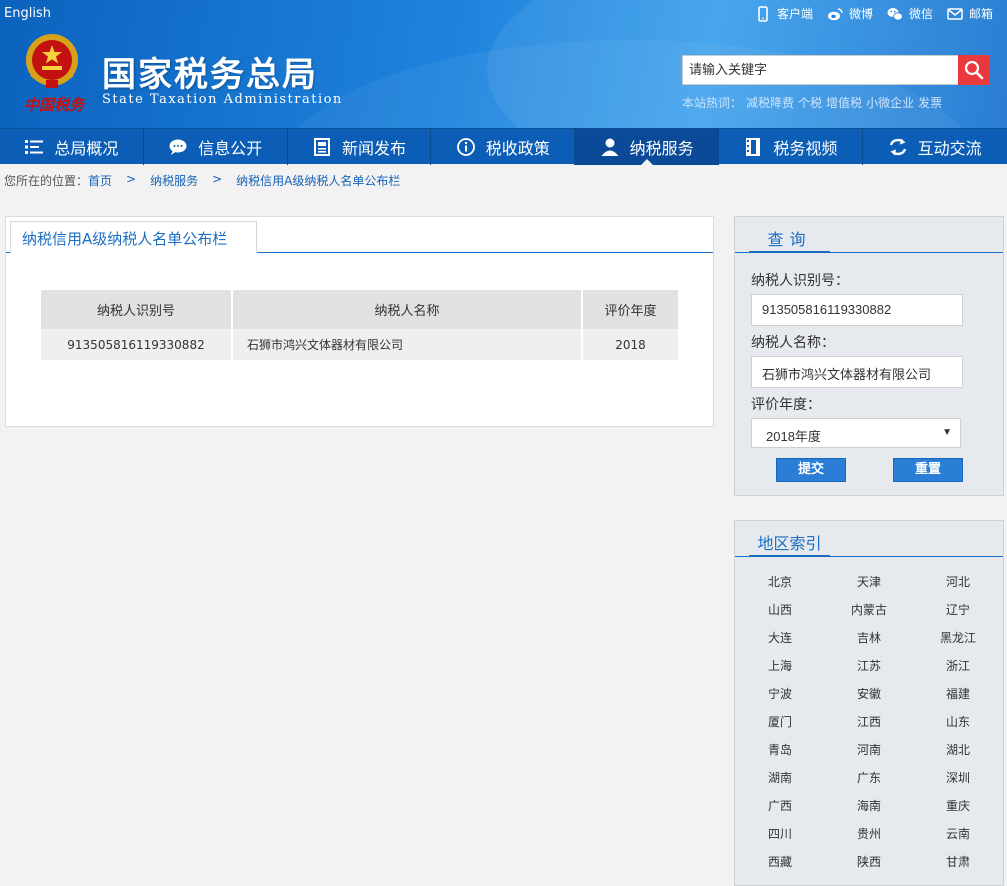  What do you see at coordinates (856, 433) in the screenshot?
I see `year-select: 2018年度 ▼` at bounding box center [856, 433].